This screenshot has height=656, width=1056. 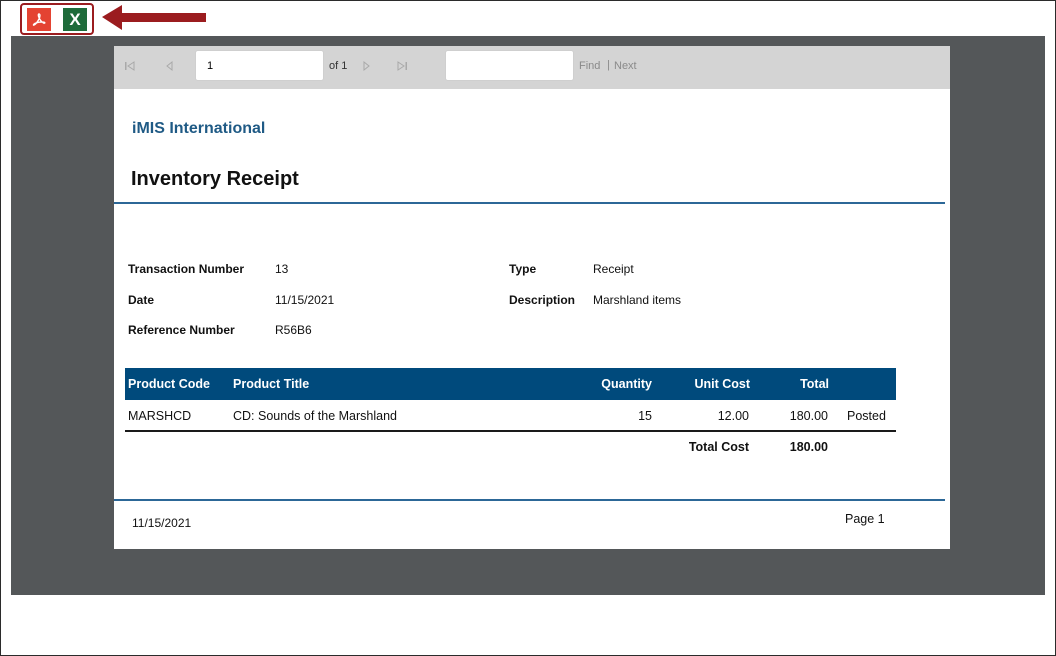 I want to click on footer-divider, so click(x=529, y=500).